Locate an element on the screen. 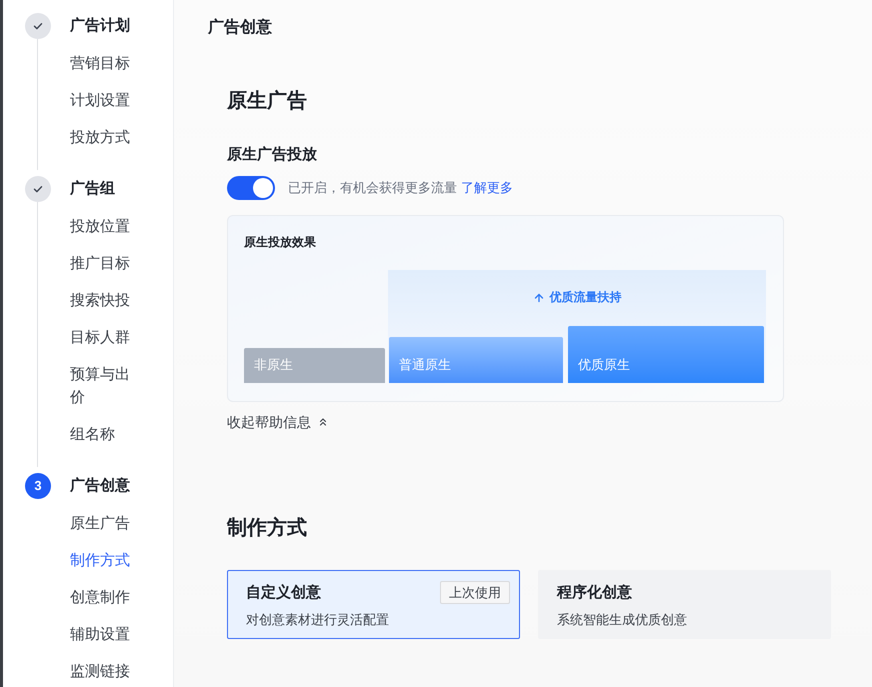 The height and width of the screenshot is (687, 872). card-description: 对创意素材进行灵活配置 is located at coordinates (317, 620).